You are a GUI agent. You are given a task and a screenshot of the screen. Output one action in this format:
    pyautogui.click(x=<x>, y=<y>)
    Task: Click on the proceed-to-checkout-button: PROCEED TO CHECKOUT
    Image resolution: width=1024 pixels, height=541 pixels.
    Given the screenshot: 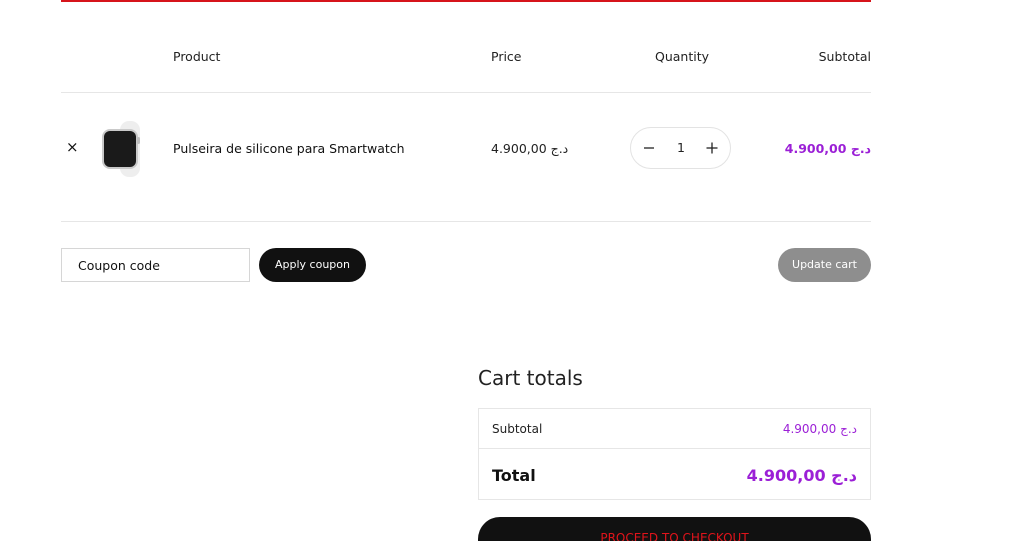 What is the action you would take?
    pyautogui.click(x=674, y=529)
    